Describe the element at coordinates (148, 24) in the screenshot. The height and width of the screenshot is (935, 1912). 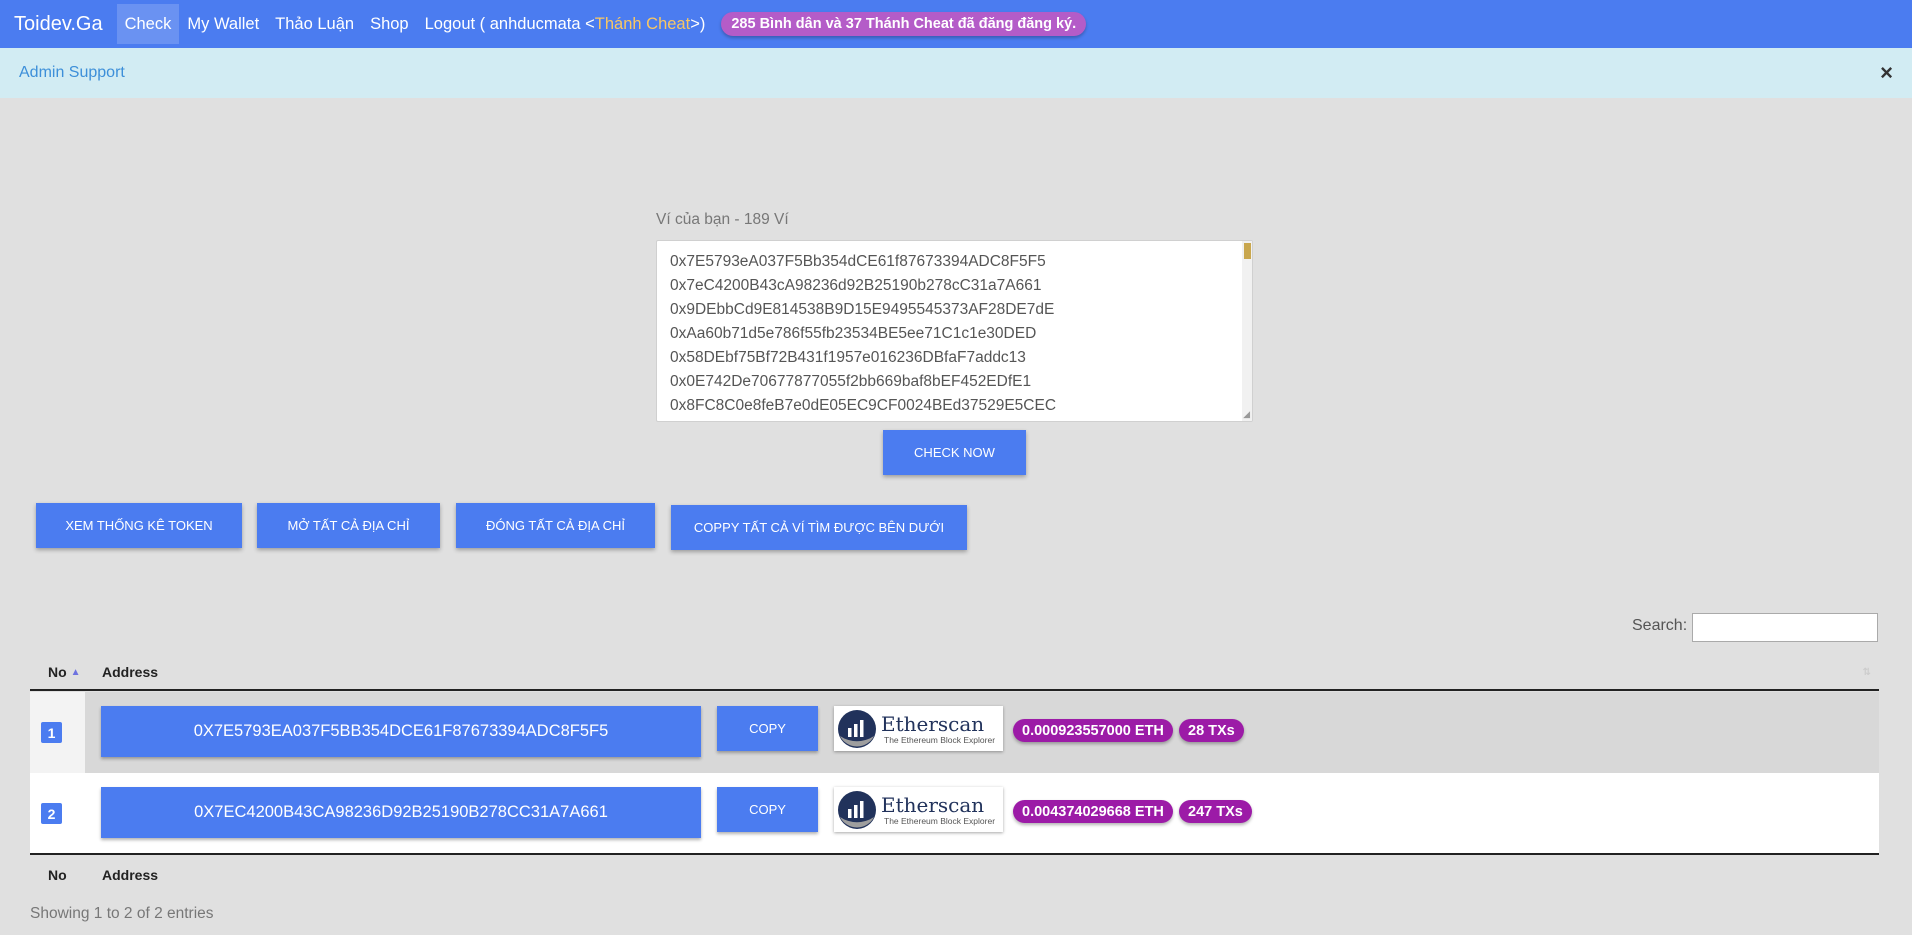
I see `nav-check: Check` at that location.